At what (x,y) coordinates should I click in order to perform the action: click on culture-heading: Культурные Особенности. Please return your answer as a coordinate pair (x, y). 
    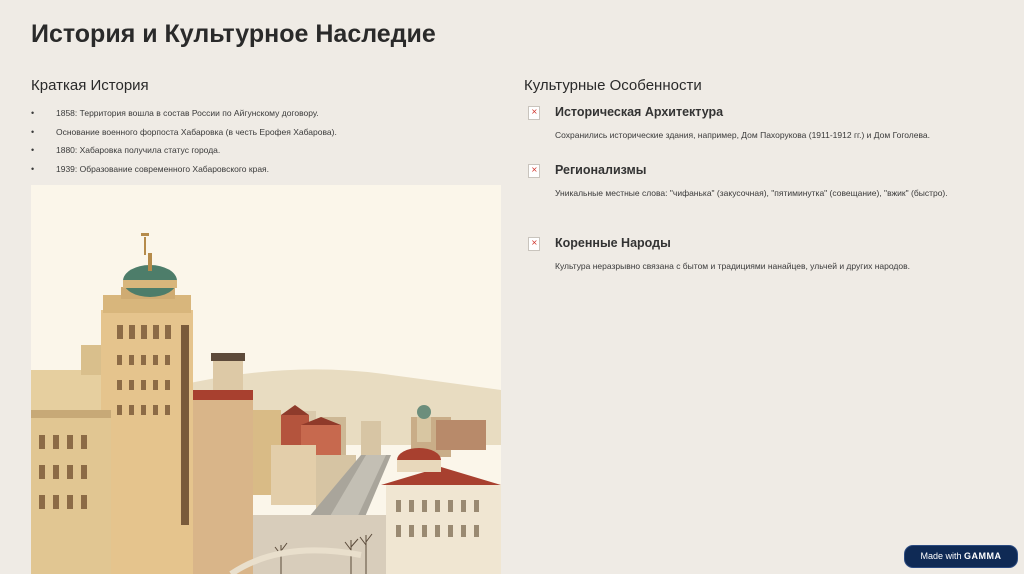
    Looking at the image, I should click on (613, 85).